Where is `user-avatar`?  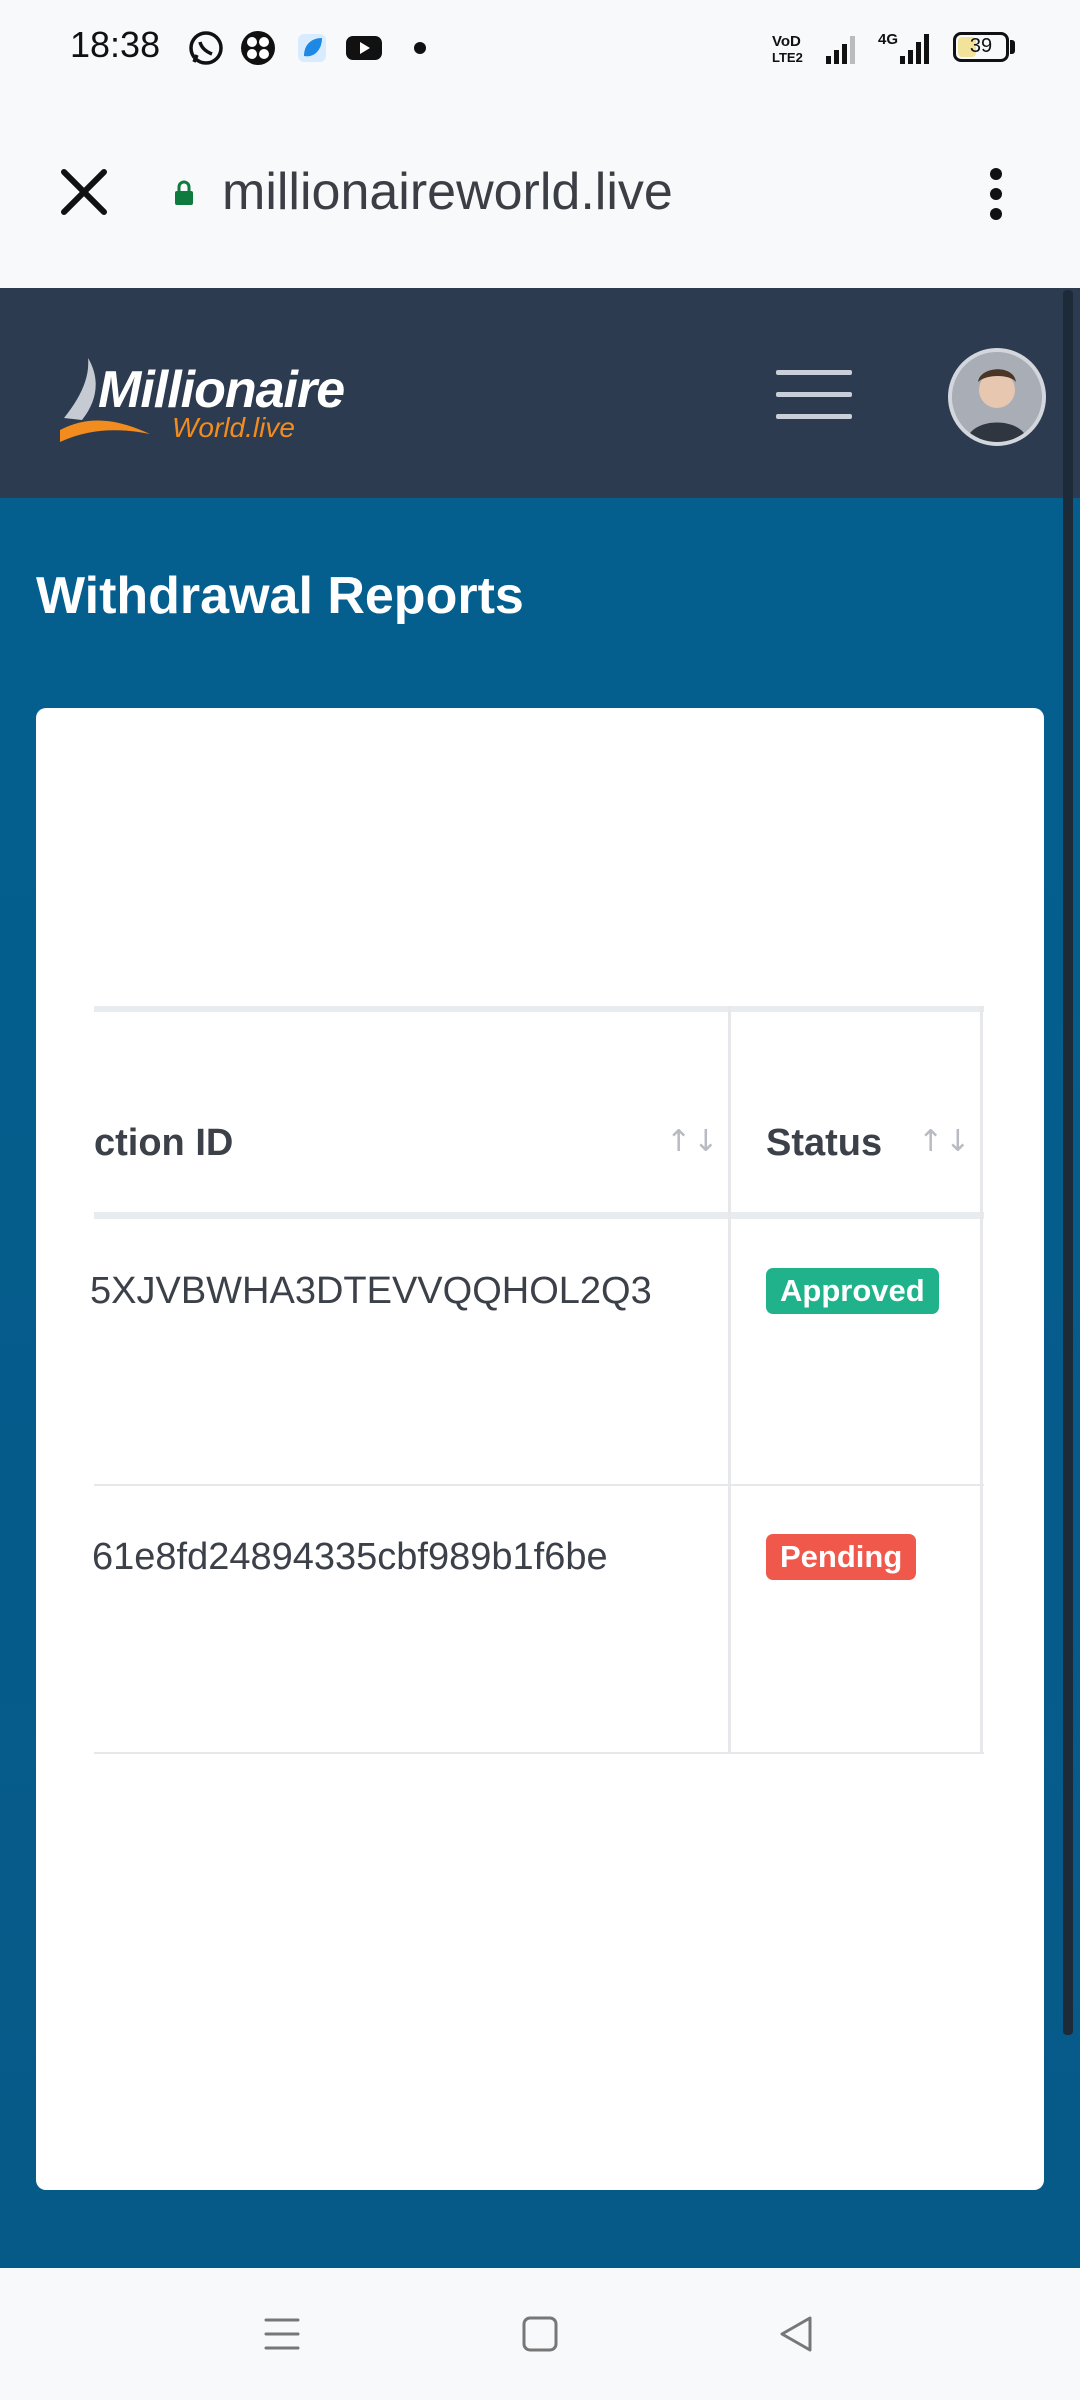
user-avatar is located at coordinates (997, 397).